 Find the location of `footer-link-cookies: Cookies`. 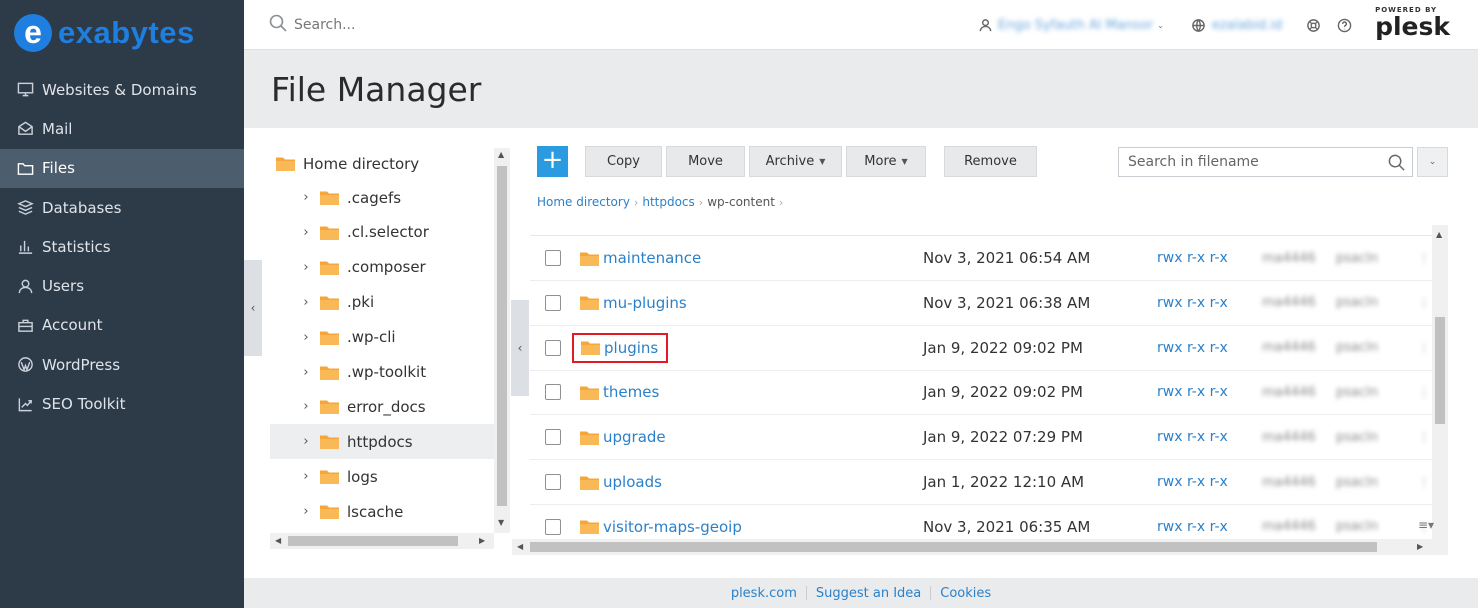

footer-link-cookies: Cookies is located at coordinates (965, 593).